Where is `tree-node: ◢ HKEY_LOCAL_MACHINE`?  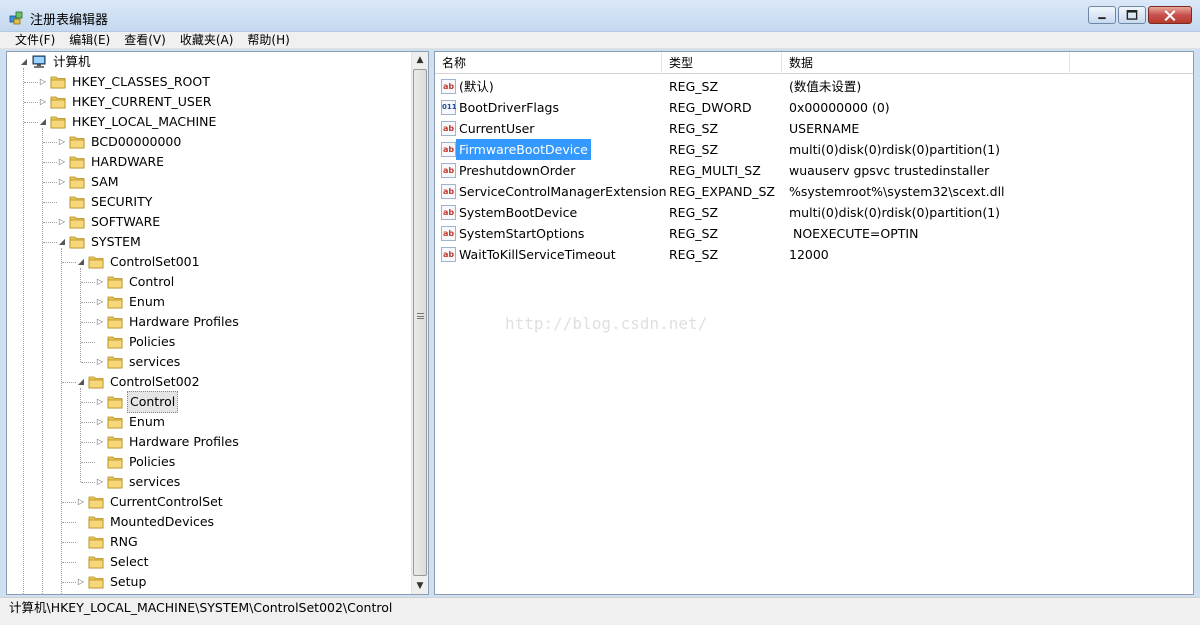
tree-node: ◢ HKEY_LOCAL_MACHINE is located at coordinates (128, 122).